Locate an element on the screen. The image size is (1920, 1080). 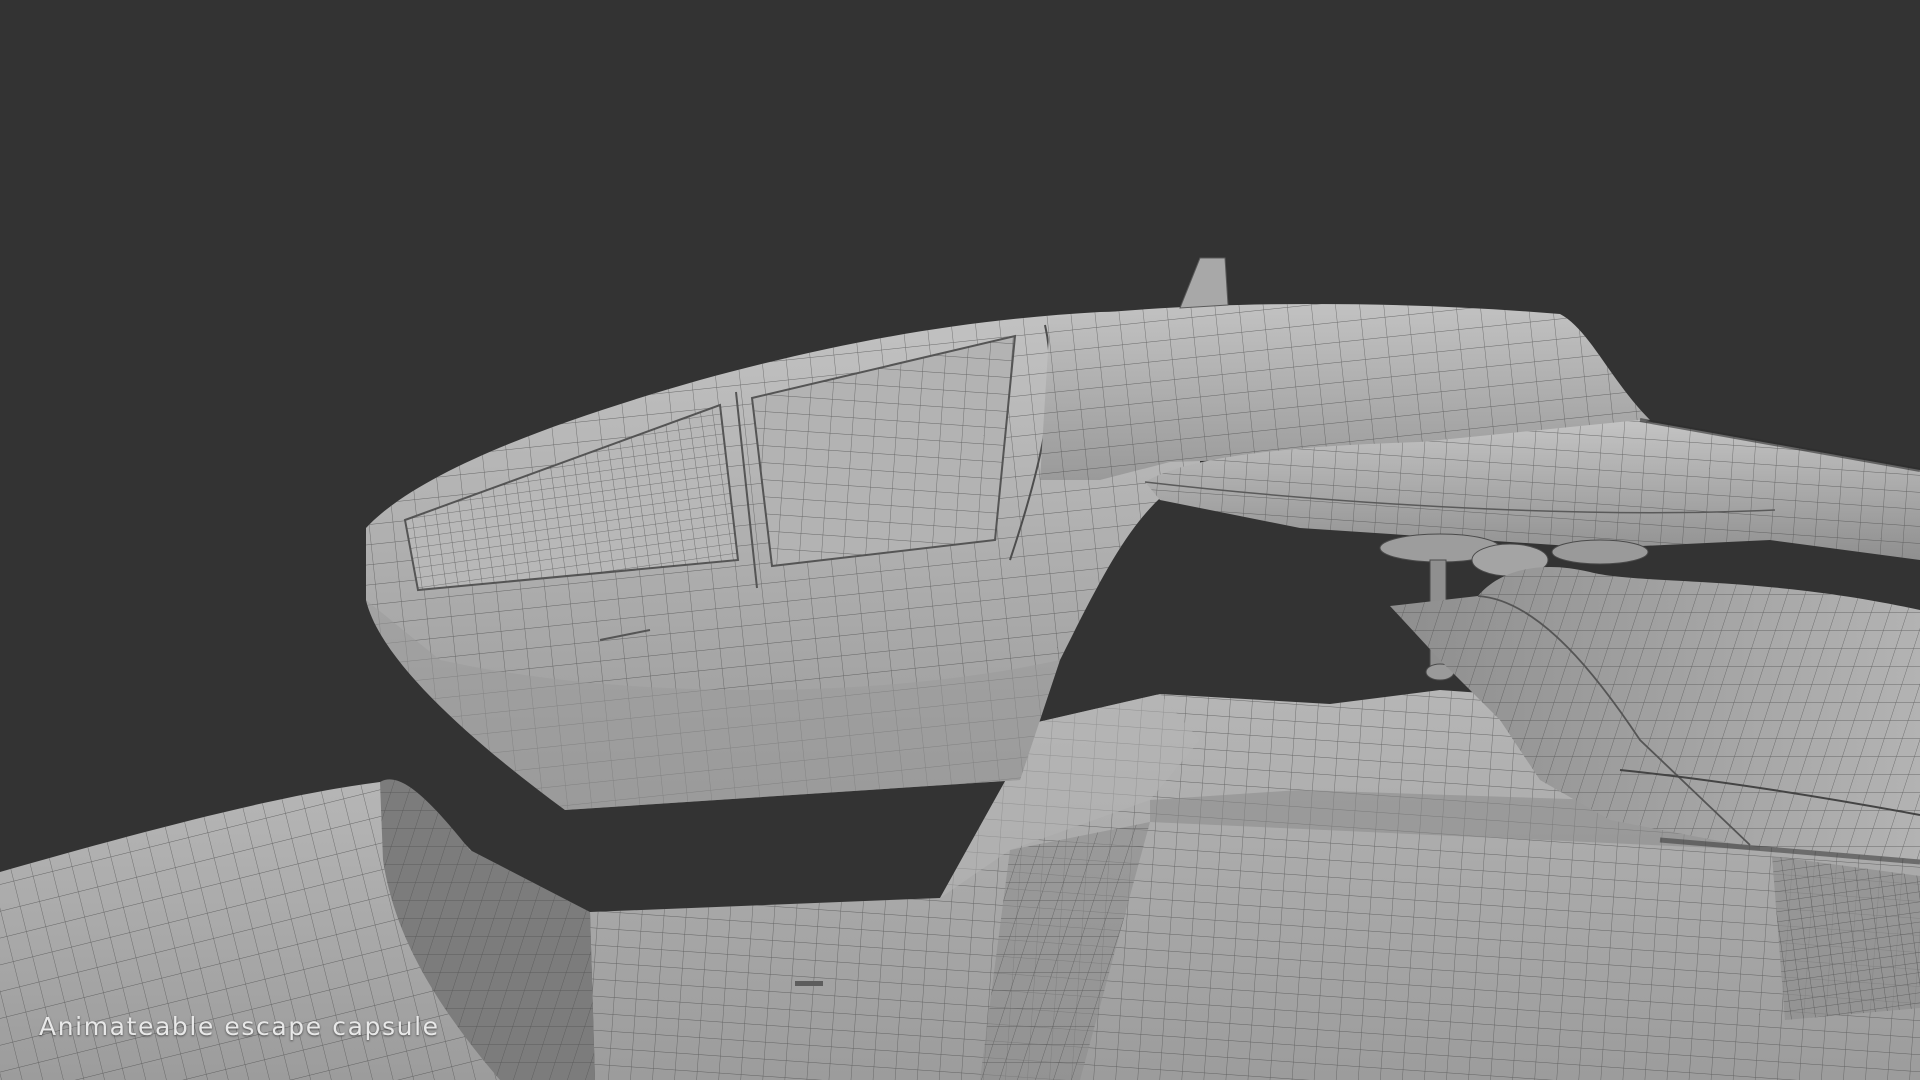
render-caption: Animateable escape capsule is located at coordinates (239, 1026).